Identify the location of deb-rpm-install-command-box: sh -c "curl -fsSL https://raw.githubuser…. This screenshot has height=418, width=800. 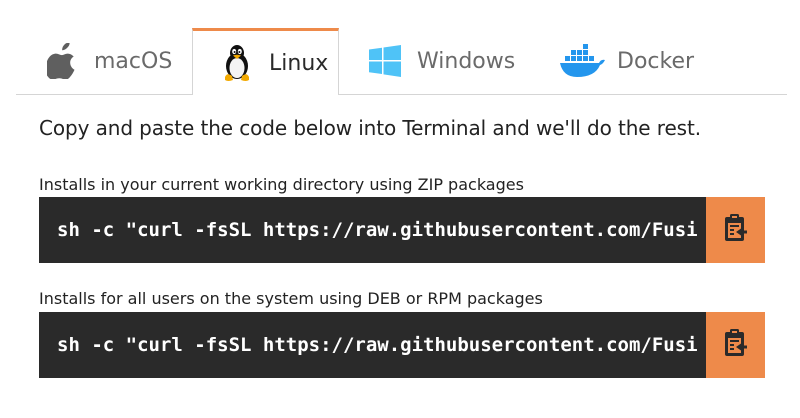
(402, 345).